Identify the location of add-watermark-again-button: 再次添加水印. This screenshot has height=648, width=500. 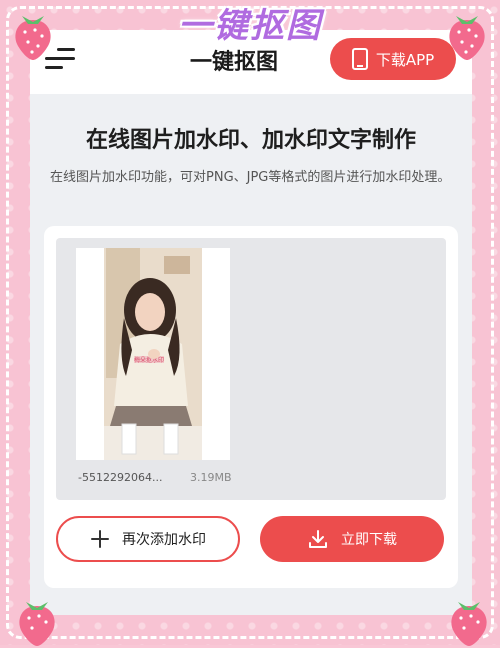
(148, 539).